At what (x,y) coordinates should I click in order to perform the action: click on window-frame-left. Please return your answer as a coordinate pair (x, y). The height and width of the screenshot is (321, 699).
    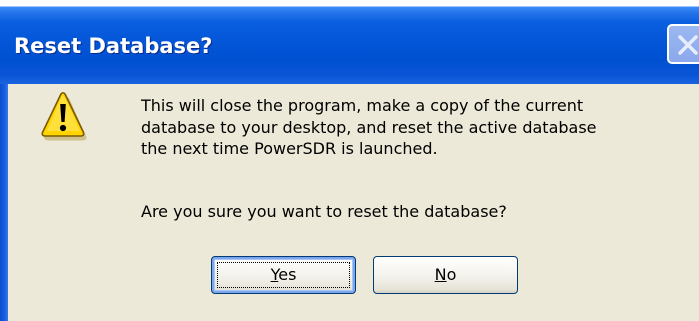
    Looking at the image, I should click on (4, 202).